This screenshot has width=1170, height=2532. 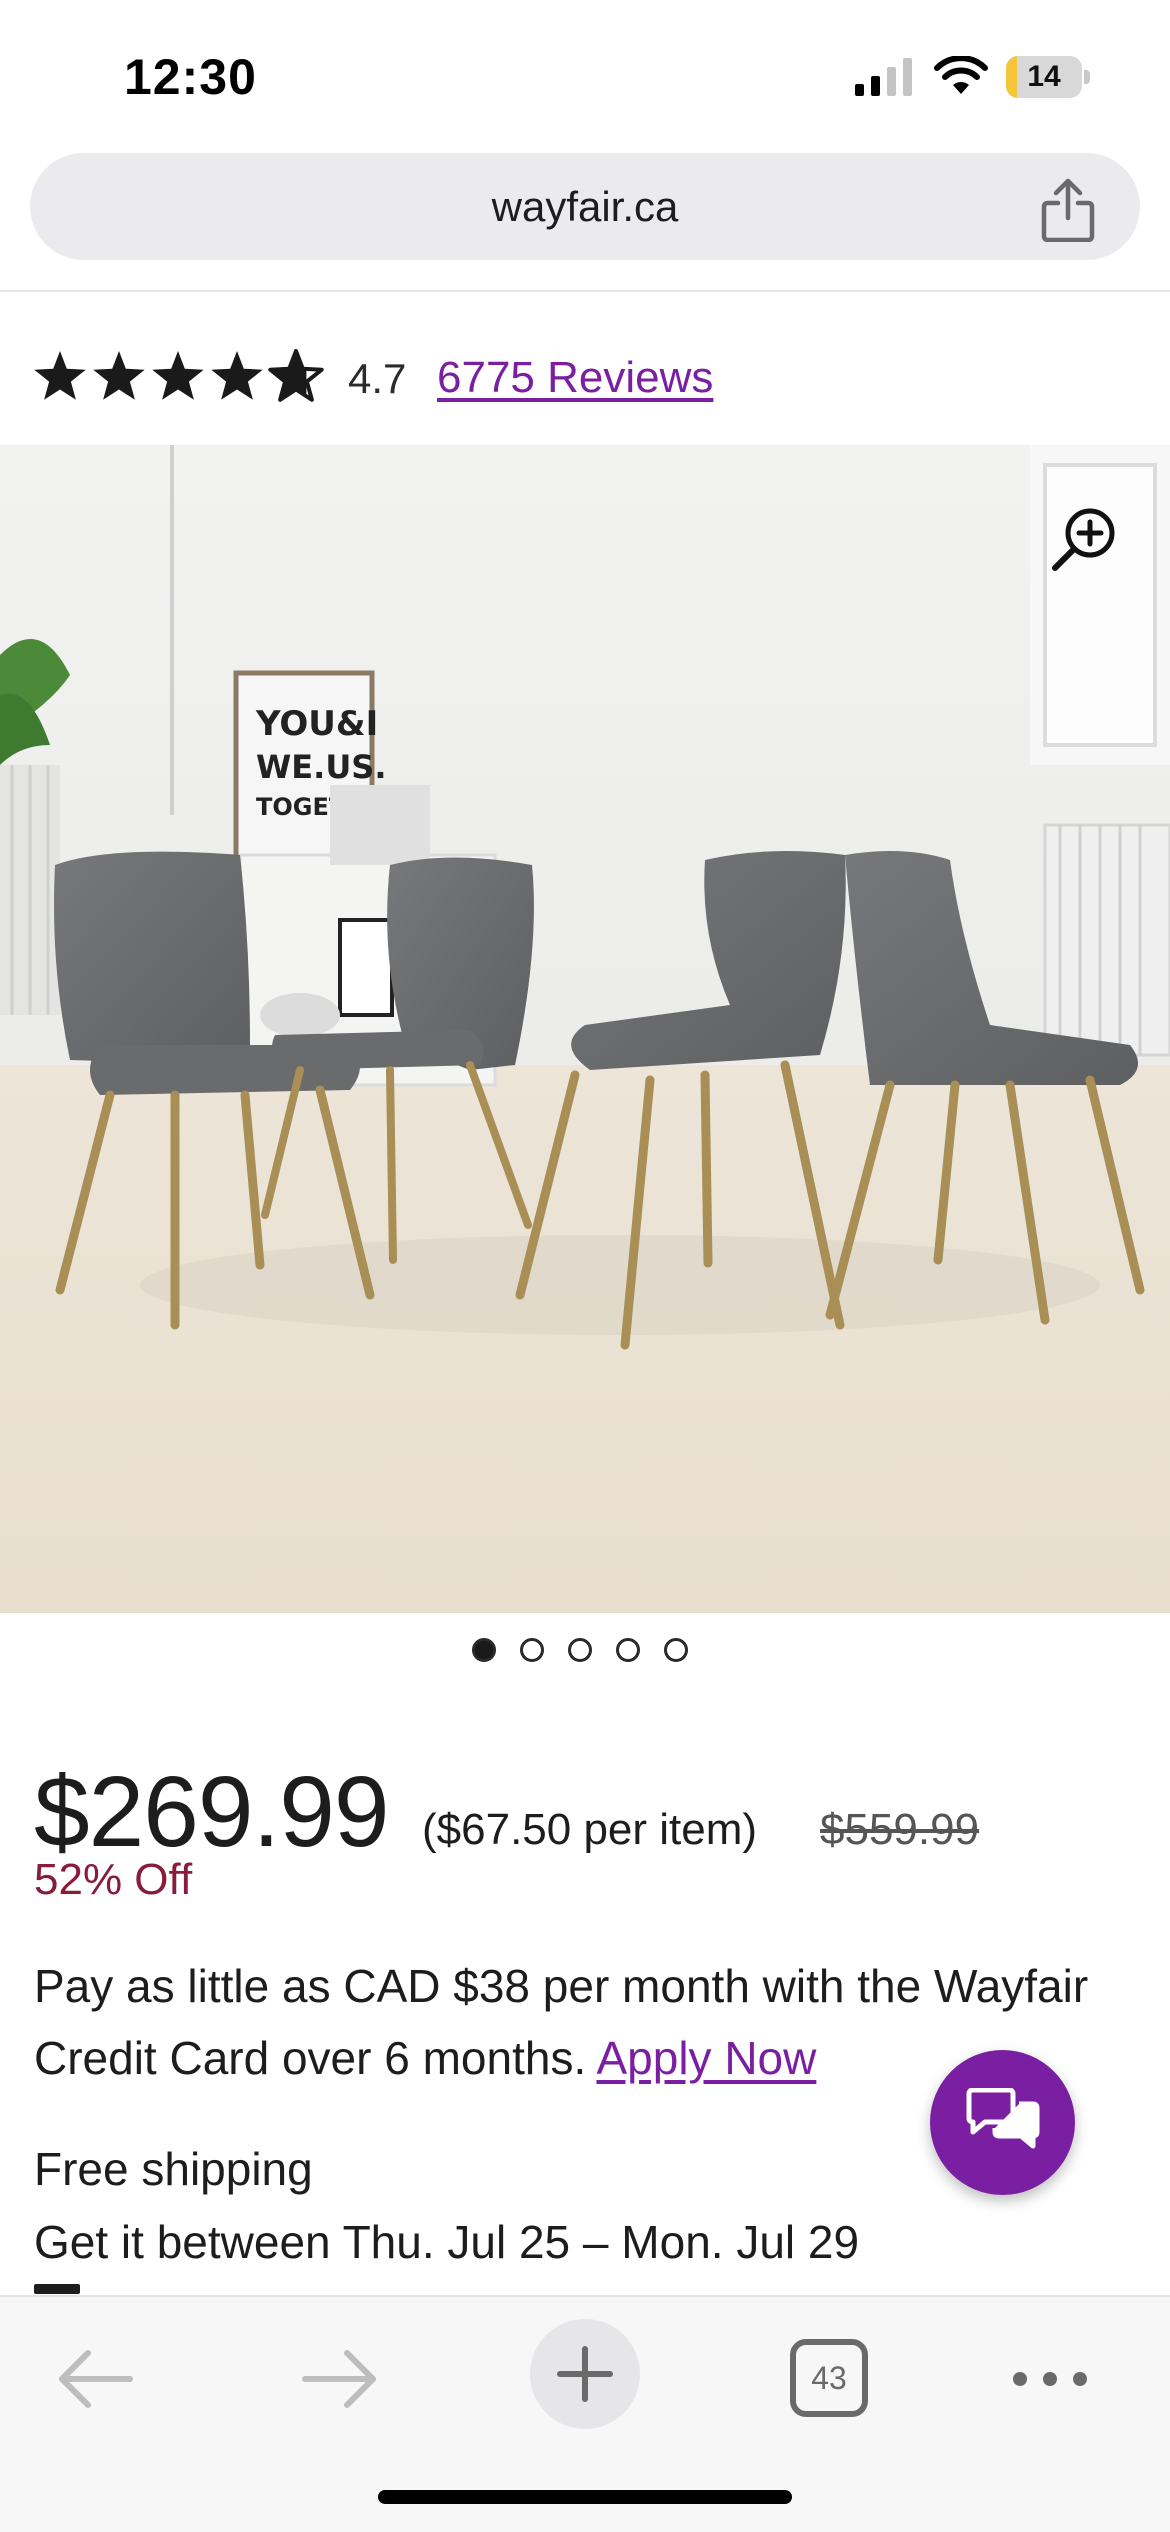 What do you see at coordinates (340, 2379) in the screenshot?
I see `forward-arrow-icon` at bounding box center [340, 2379].